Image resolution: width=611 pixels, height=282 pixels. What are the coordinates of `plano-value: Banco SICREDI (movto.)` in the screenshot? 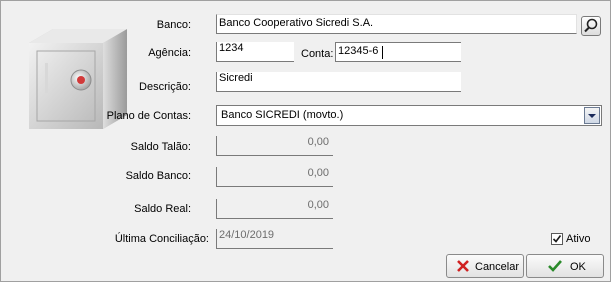 It's located at (282, 115).